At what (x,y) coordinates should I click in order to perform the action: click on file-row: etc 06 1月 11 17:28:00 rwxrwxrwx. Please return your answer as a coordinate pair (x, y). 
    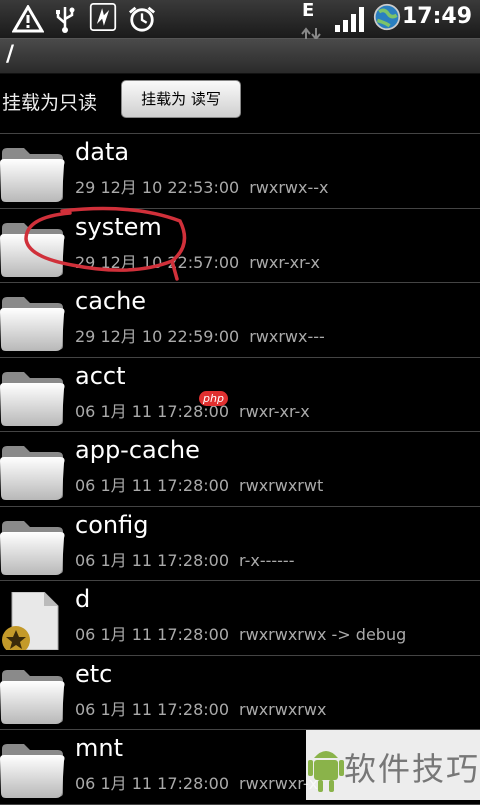
    Looking at the image, I should click on (240, 693).